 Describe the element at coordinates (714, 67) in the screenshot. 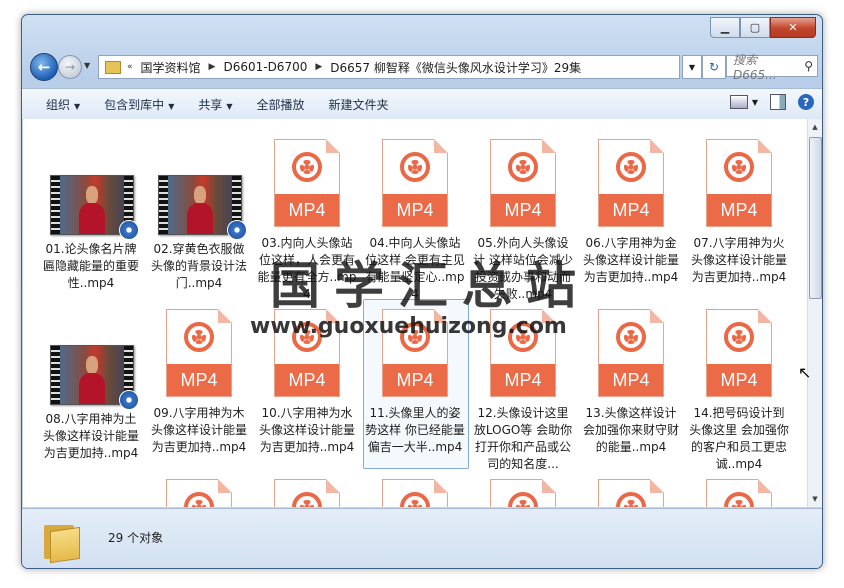

I see `refresh-icon: ↻` at that location.